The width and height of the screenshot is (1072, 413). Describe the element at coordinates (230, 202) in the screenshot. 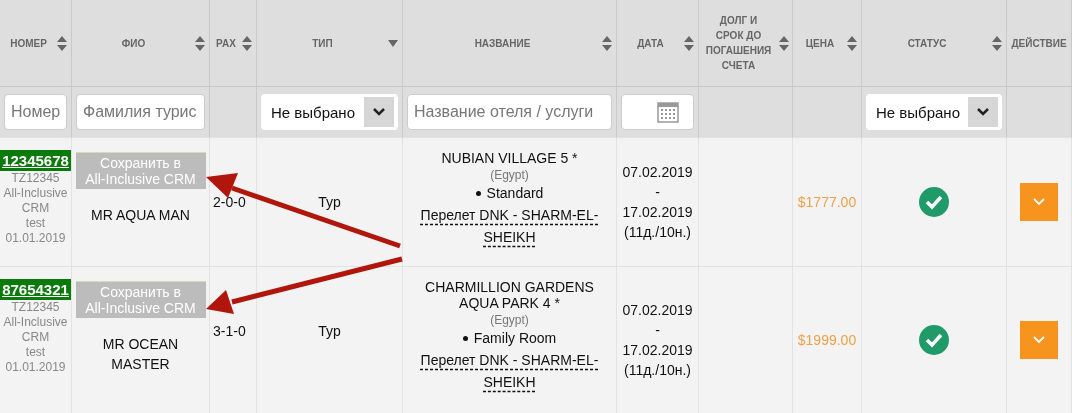

I see `pax-text: 2-0-0` at that location.